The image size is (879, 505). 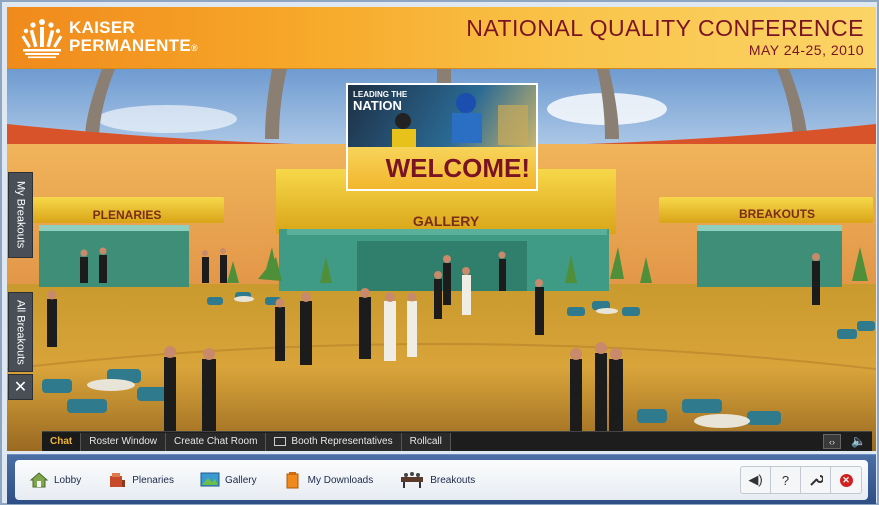 I want to click on breakouts-icon, so click(x=412, y=480).